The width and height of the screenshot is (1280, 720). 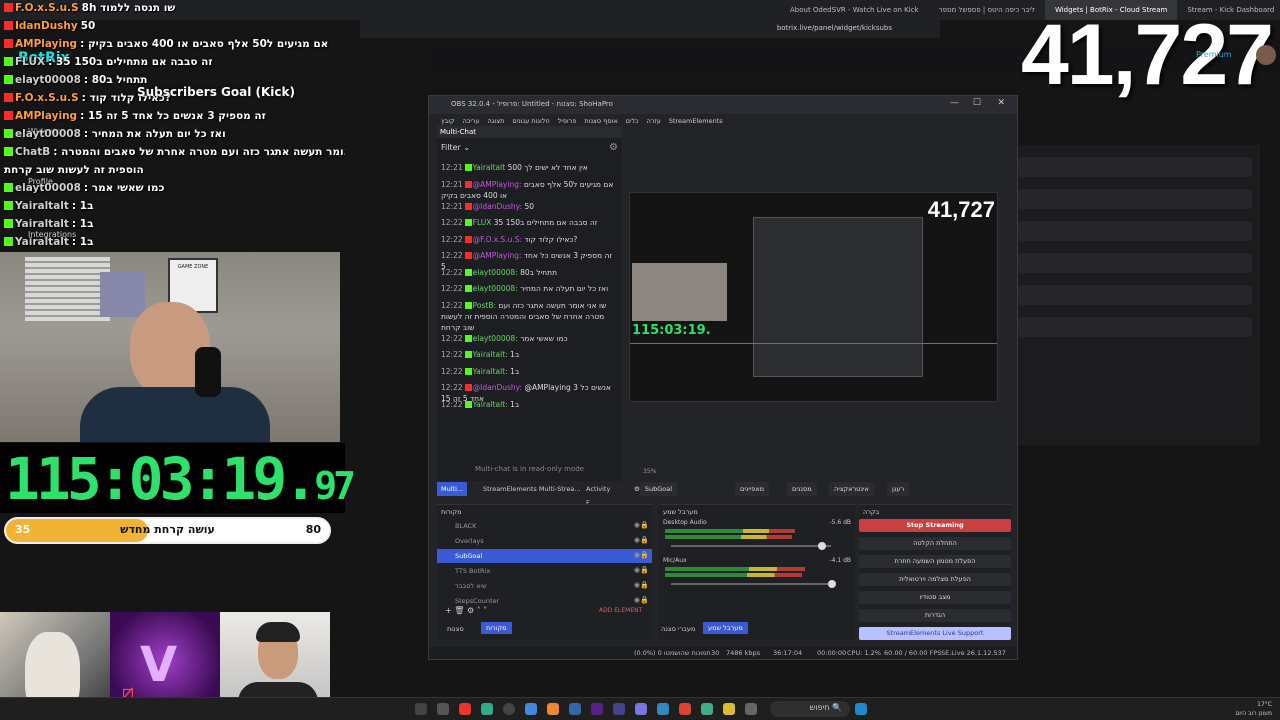 I want to click on chat-username: Yairaltalt, so click(x=42, y=206).